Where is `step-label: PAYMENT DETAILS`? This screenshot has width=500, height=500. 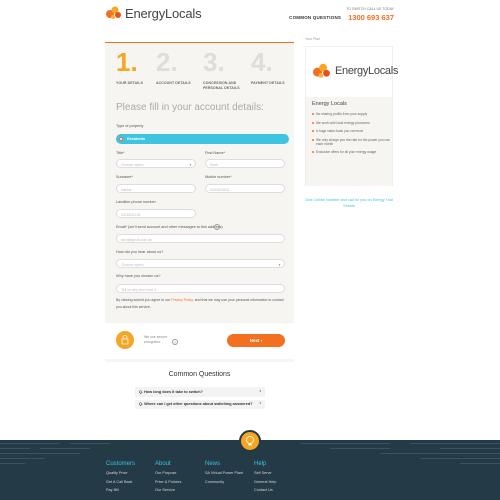
step-label: PAYMENT DETAILS is located at coordinates (268, 83).